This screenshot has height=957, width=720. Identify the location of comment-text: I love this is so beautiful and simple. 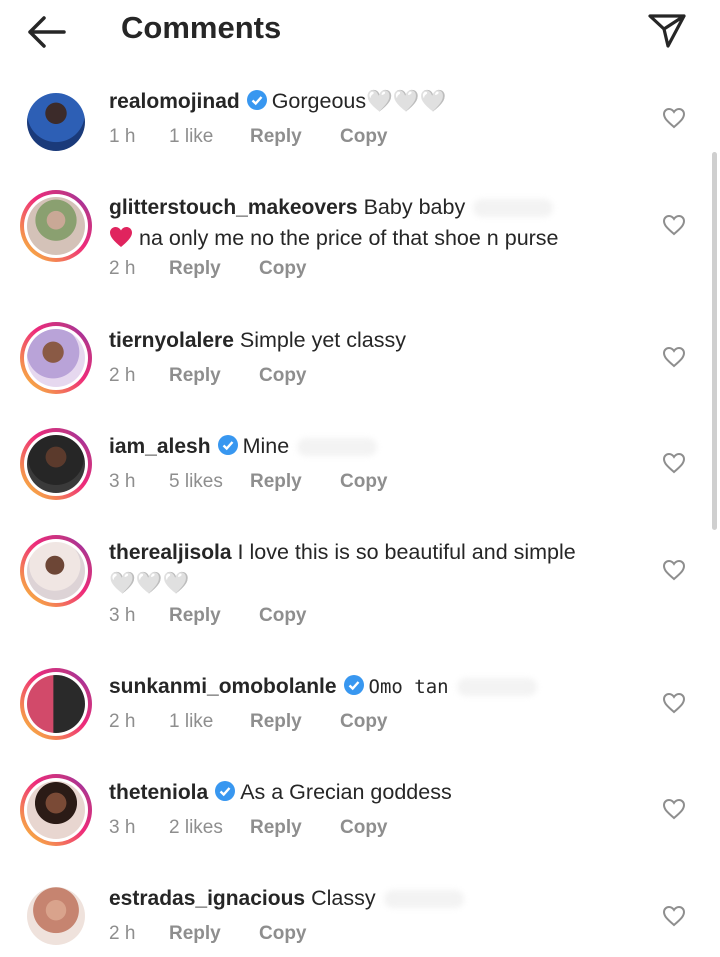
(406, 552).